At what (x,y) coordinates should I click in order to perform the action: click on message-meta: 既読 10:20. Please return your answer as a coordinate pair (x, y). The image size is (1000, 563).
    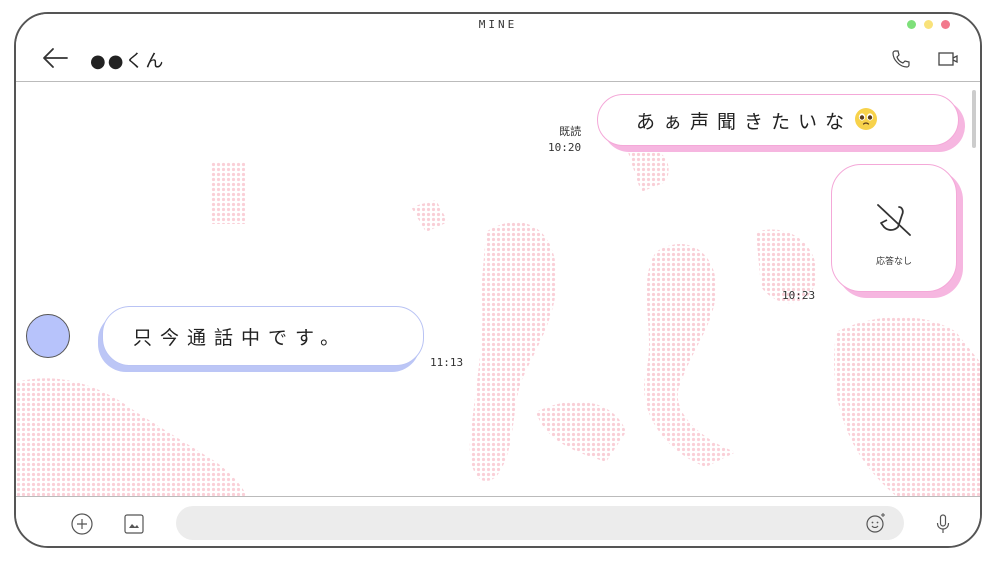
    Looking at the image, I should click on (564, 140).